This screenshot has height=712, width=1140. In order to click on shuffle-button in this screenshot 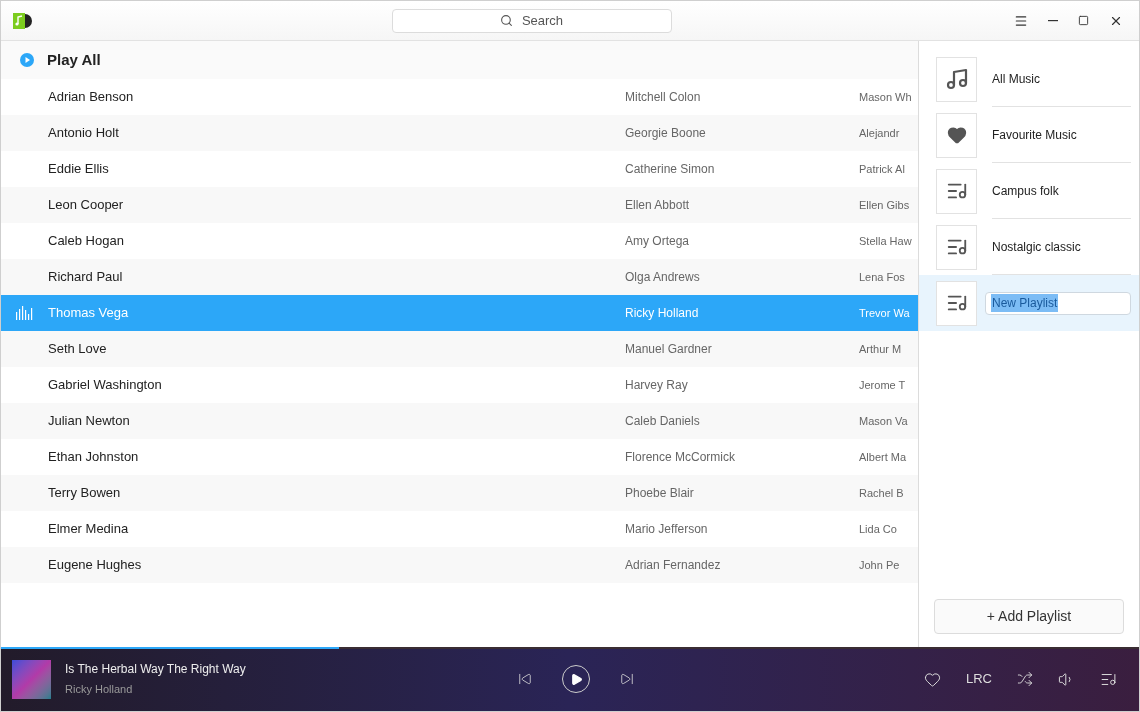, I will do `click(1025, 679)`.